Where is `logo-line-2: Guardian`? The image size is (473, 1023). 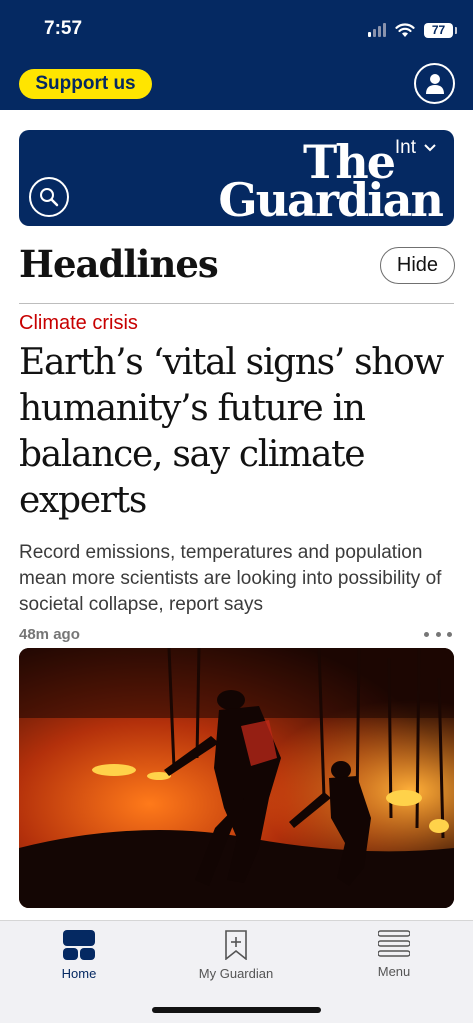
logo-line-2: Guardian is located at coordinates (331, 200).